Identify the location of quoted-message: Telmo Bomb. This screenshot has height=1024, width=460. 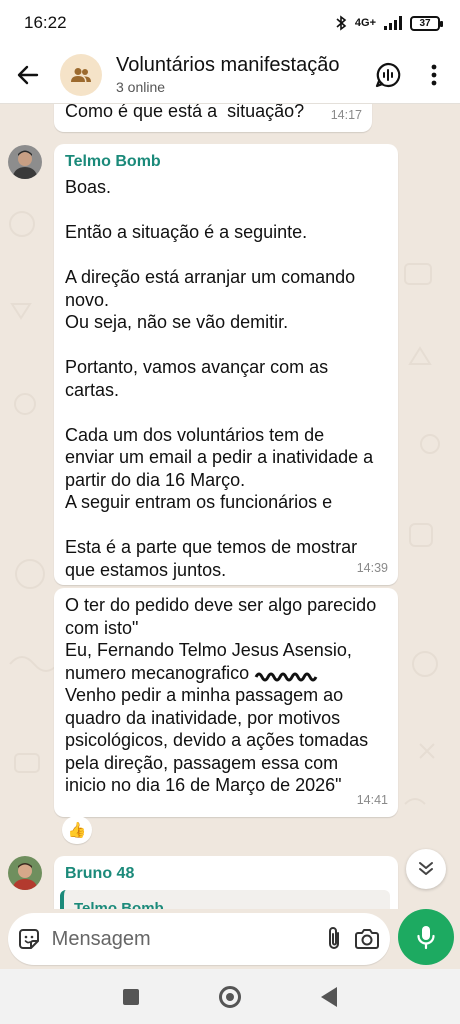
(225, 899).